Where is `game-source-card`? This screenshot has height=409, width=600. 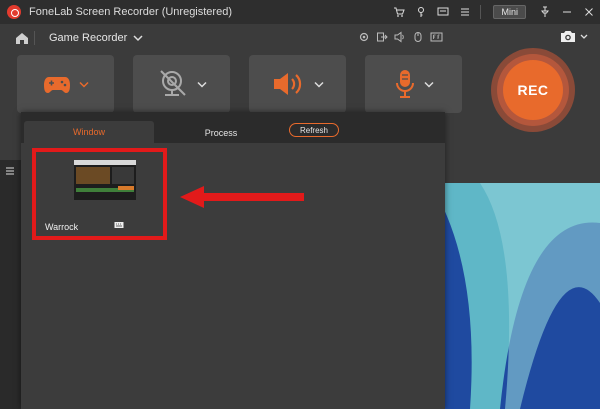
game-source-card is located at coordinates (65, 84).